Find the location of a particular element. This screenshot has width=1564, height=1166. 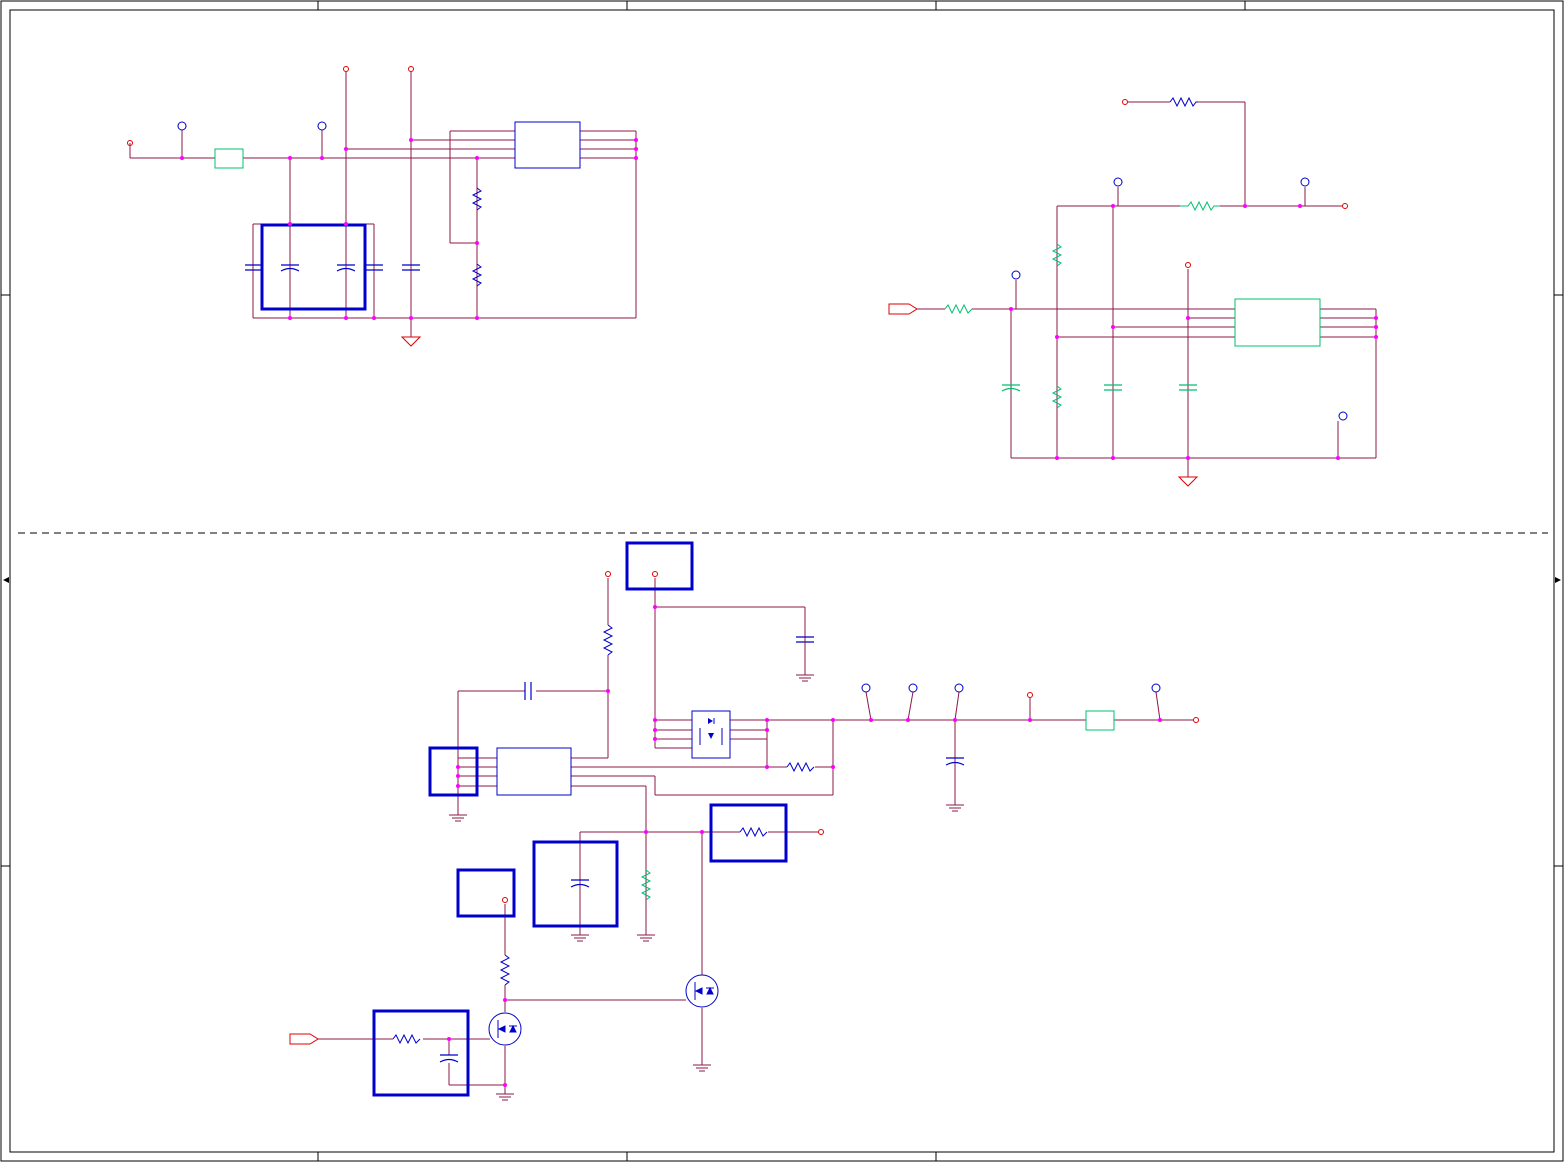

circuit-top-left is located at coordinates (382, 206).